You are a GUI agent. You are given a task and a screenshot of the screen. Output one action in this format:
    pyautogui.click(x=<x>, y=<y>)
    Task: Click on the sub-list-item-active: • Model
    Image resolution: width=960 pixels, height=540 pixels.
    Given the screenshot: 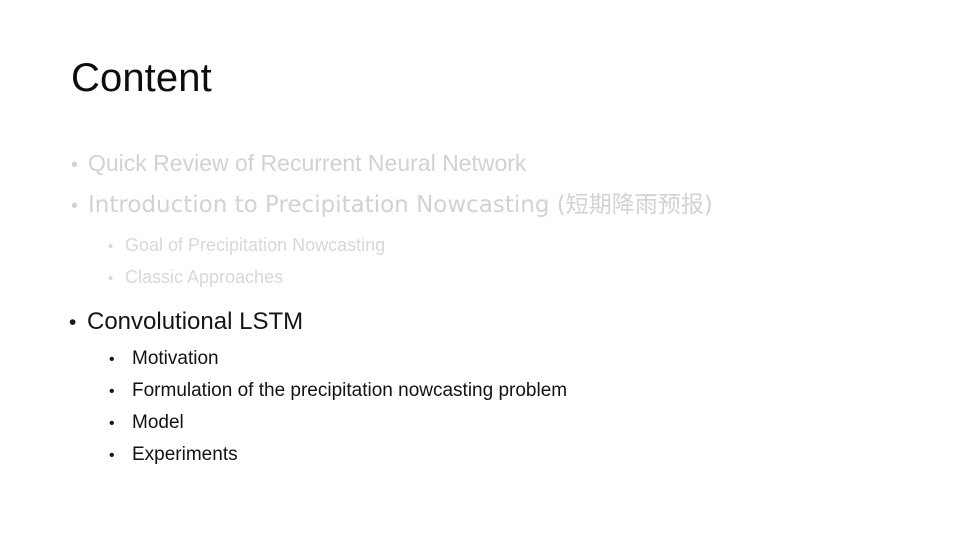 What is the action you would take?
    pyautogui.click(x=480, y=423)
    